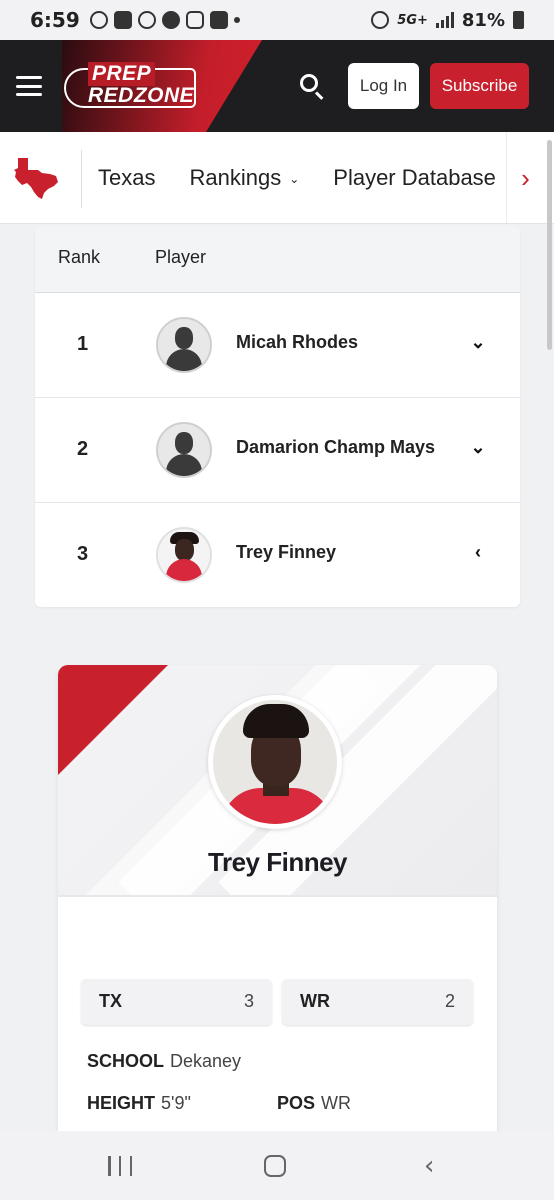 The image size is (554, 1200). Describe the element at coordinates (184, 555) in the screenshot. I see `player-photo-thumbnail` at that location.